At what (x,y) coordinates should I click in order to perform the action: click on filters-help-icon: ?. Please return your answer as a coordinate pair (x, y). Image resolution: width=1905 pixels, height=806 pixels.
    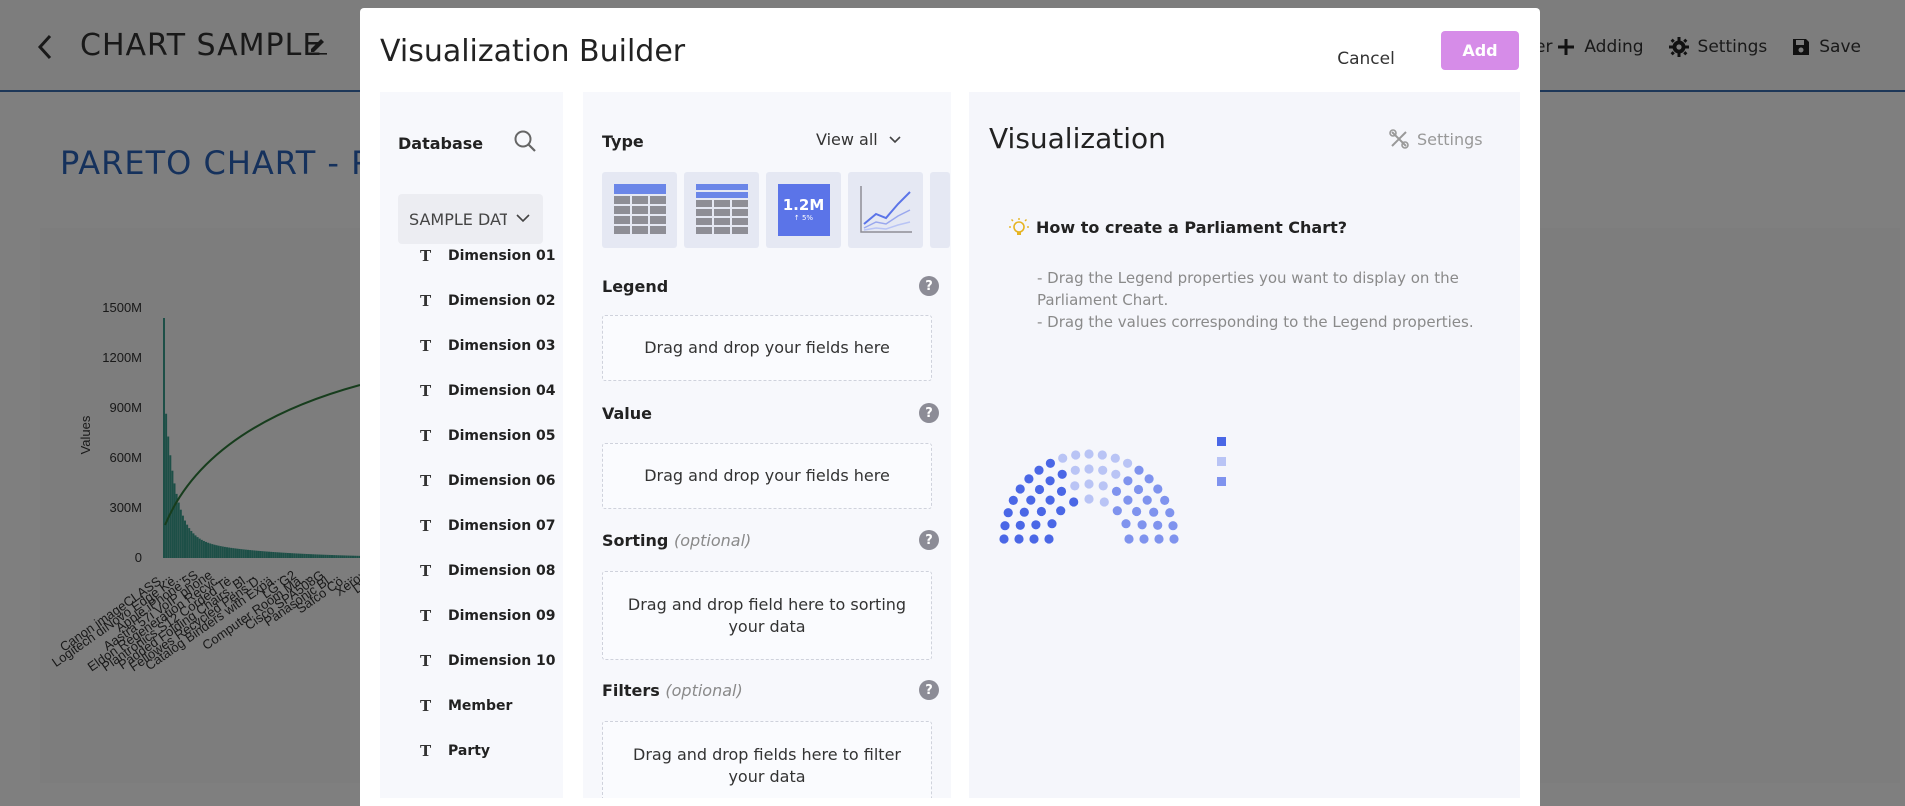
    Looking at the image, I should click on (929, 690).